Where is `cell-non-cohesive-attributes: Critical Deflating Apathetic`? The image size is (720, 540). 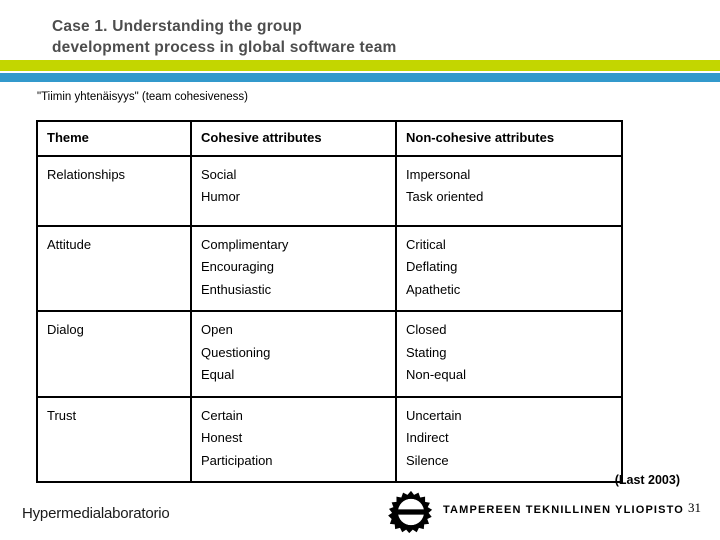
cell-non-cohesive-attributes: Critical Deflating Apathetic is located at coordinates (509, 268).